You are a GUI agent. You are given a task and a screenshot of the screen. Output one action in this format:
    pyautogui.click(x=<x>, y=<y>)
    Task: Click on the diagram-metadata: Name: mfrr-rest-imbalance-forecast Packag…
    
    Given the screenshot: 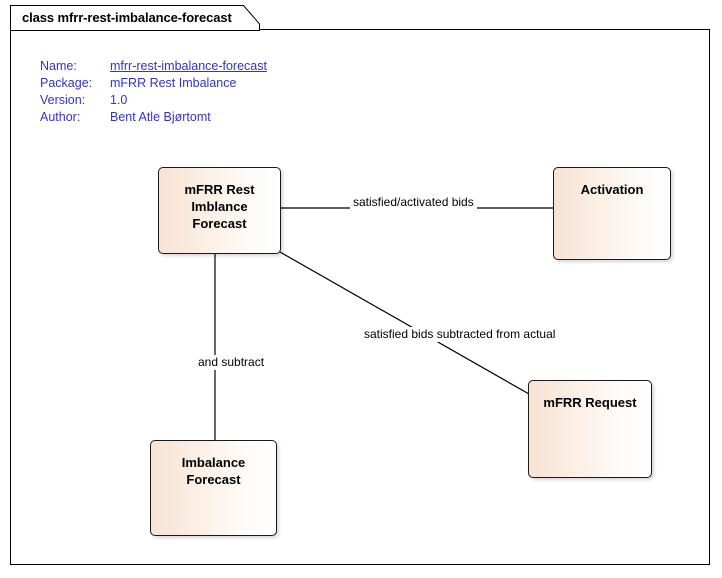 What is the action you would take?
    pyautogui.click(x=153, y=92)
    